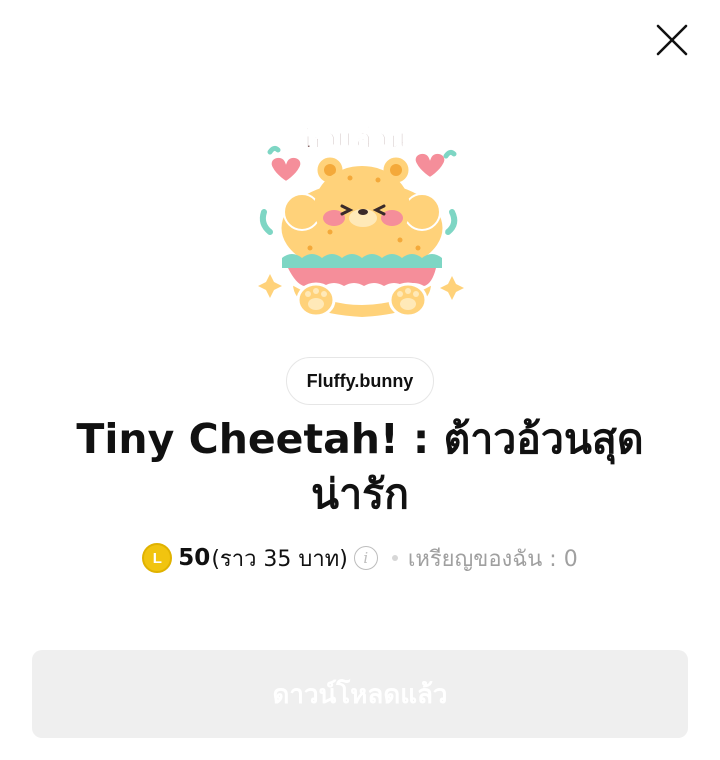  Describe the element at coordinates (157, 558) in the screenshot. I see `coin-icon: L` at that location.